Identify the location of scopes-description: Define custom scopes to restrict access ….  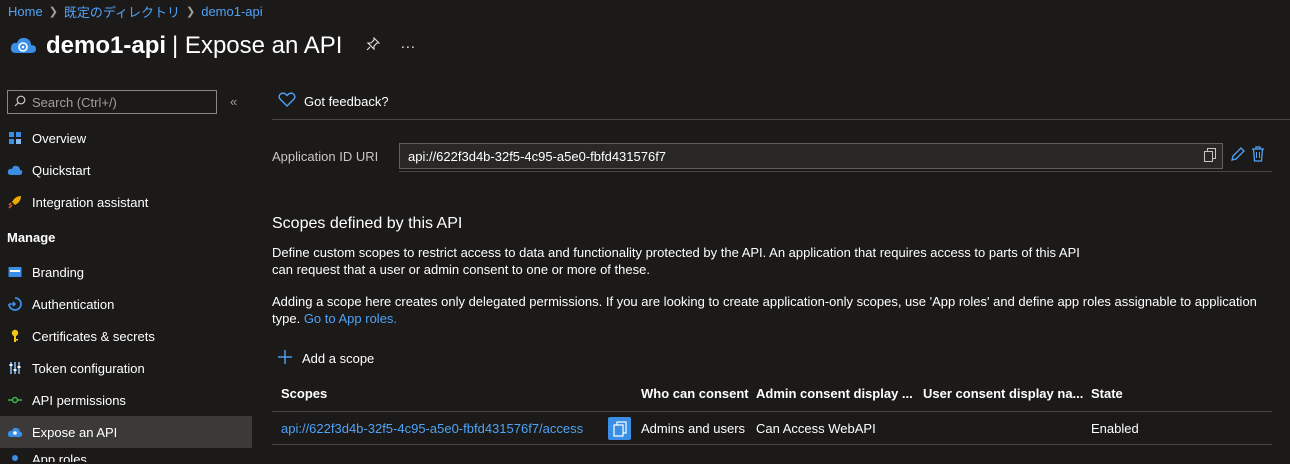
(676, 261).